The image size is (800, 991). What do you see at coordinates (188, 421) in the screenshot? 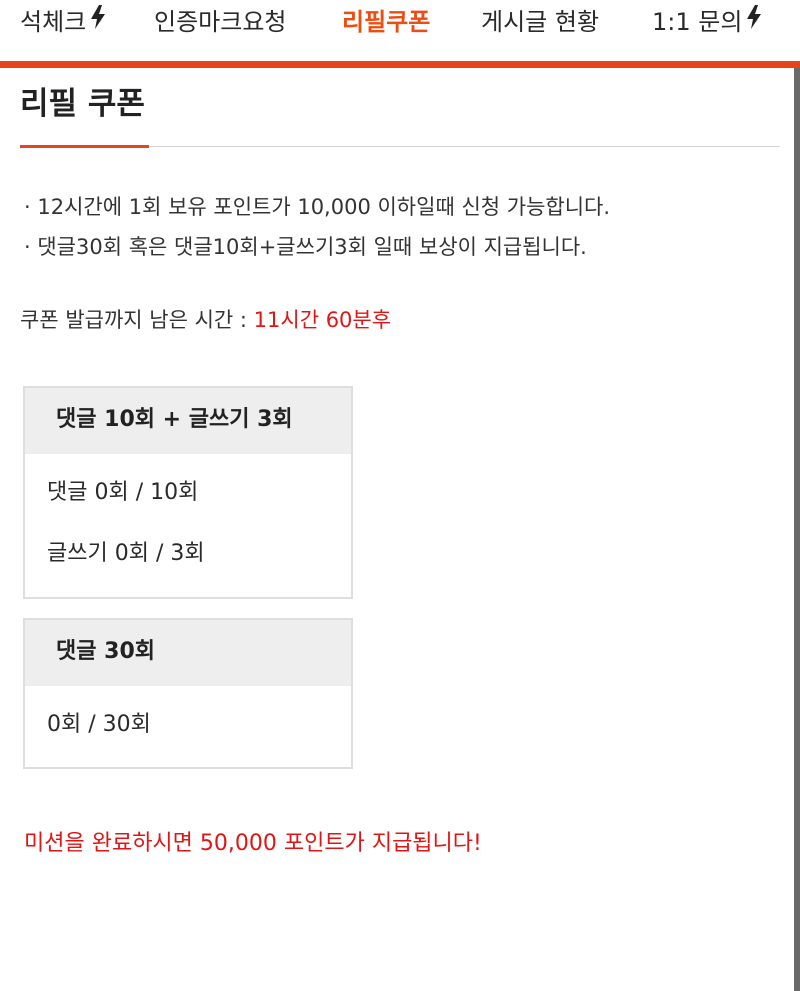
I see `mission-title: 댓글 10회 + 글쓰기 3회` at bounding box center [188, 421].